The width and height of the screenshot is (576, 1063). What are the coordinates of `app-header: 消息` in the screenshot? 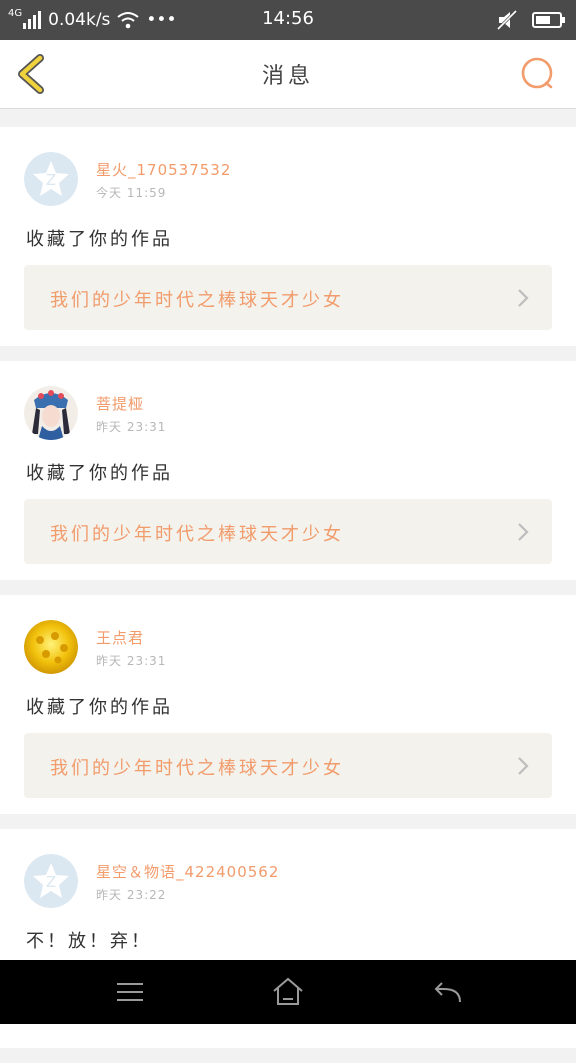 It's located at (288, 74).